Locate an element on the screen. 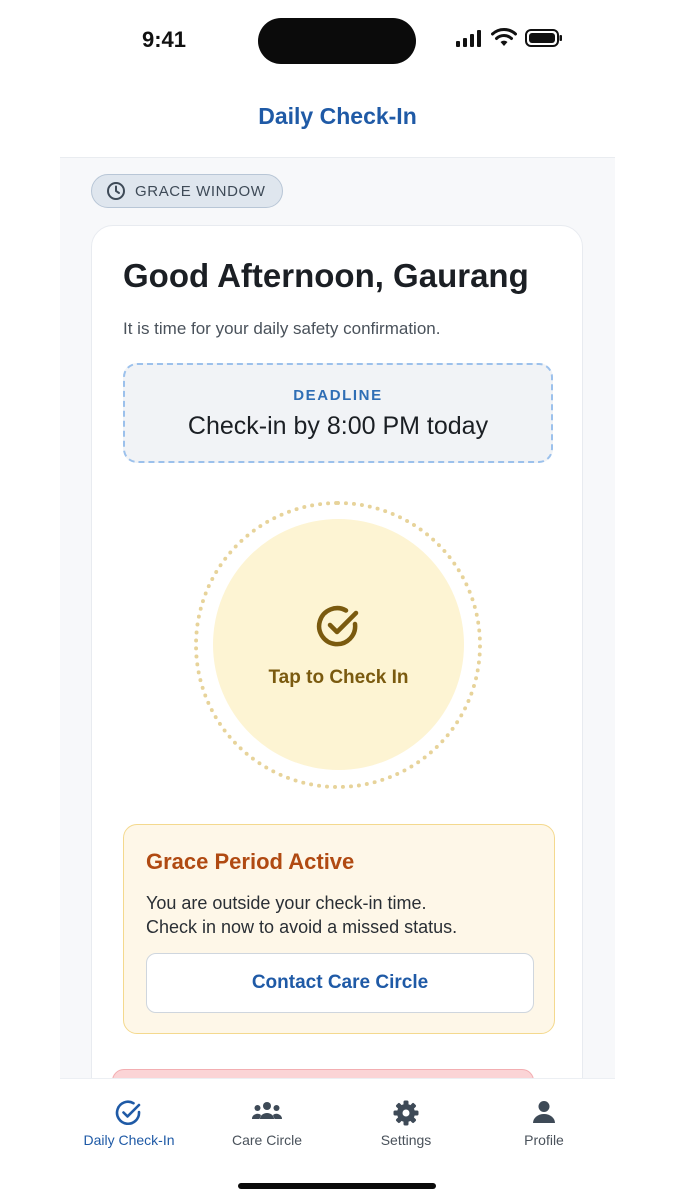 This screenshot has height=1200, width=675. check-in-label: Tap to Check In is located at coordinates (338, 677).